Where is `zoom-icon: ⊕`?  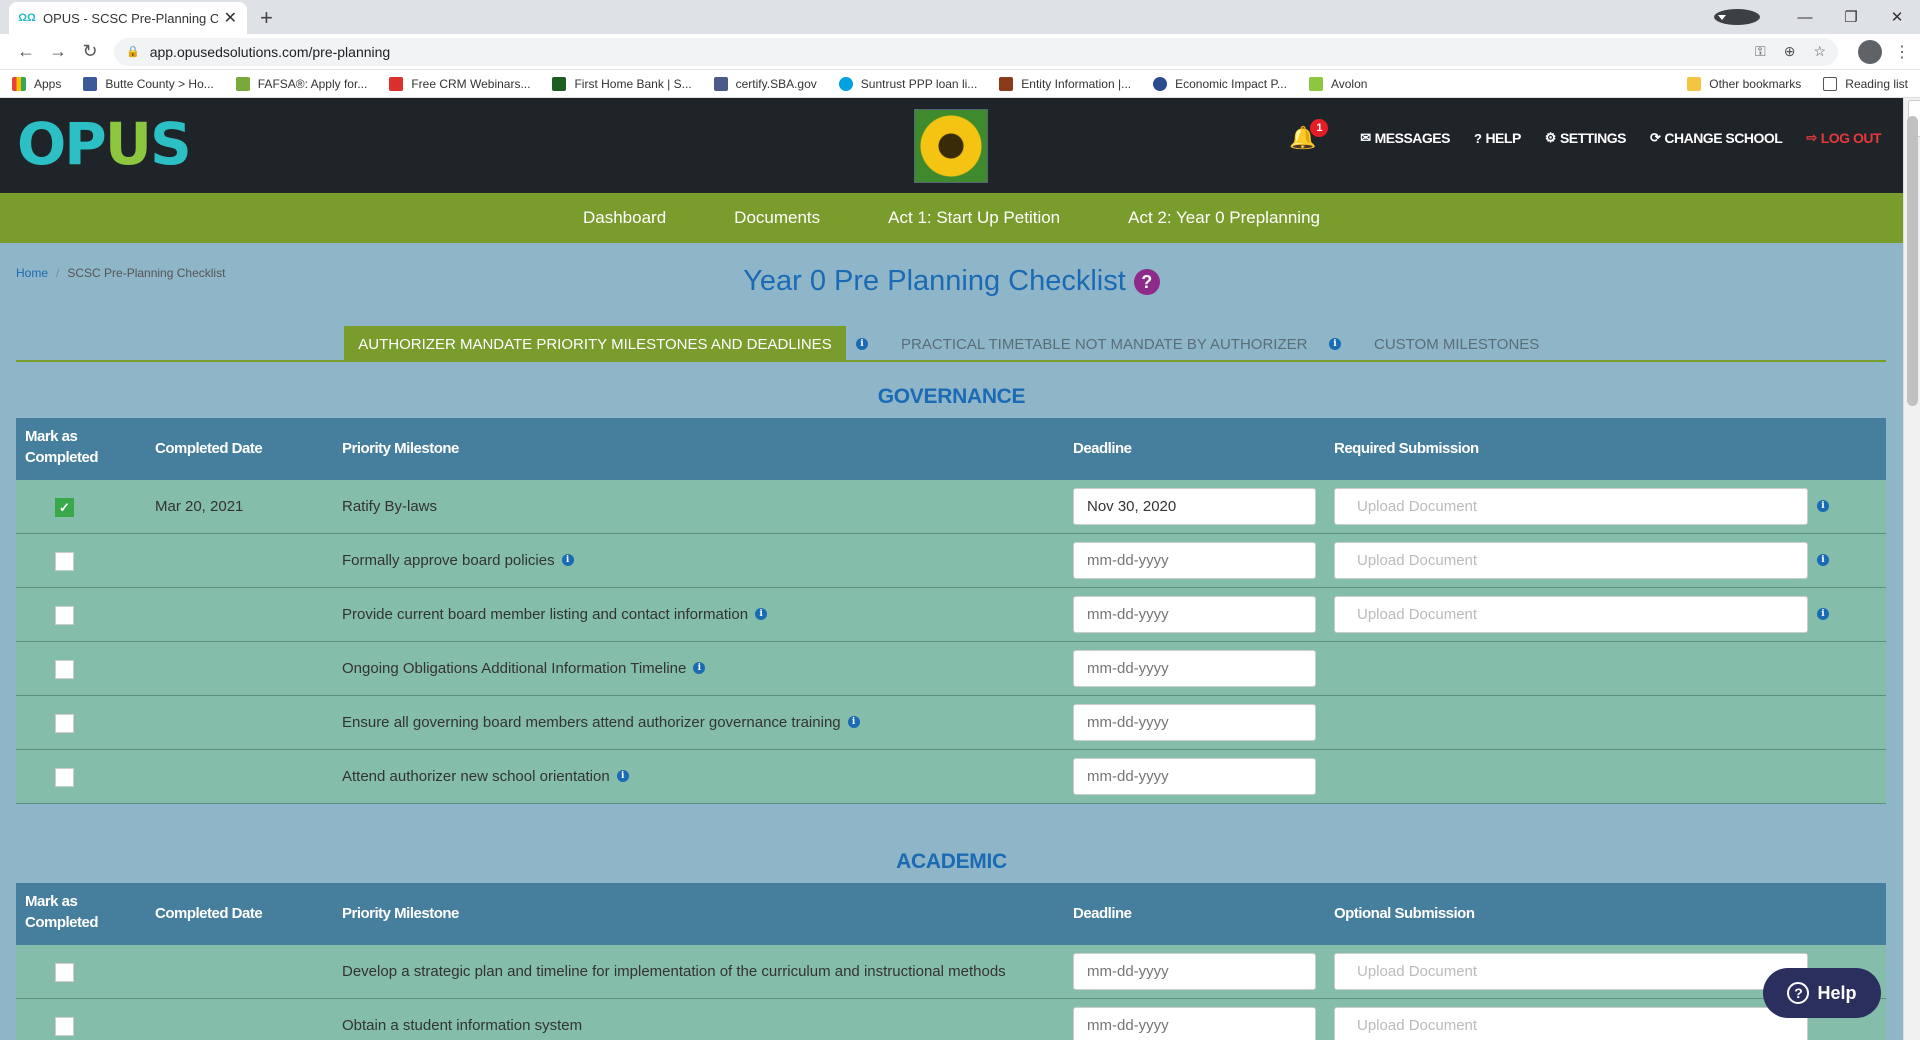
zoom-icon: ⊕ is located at coordinates (1790, 51).